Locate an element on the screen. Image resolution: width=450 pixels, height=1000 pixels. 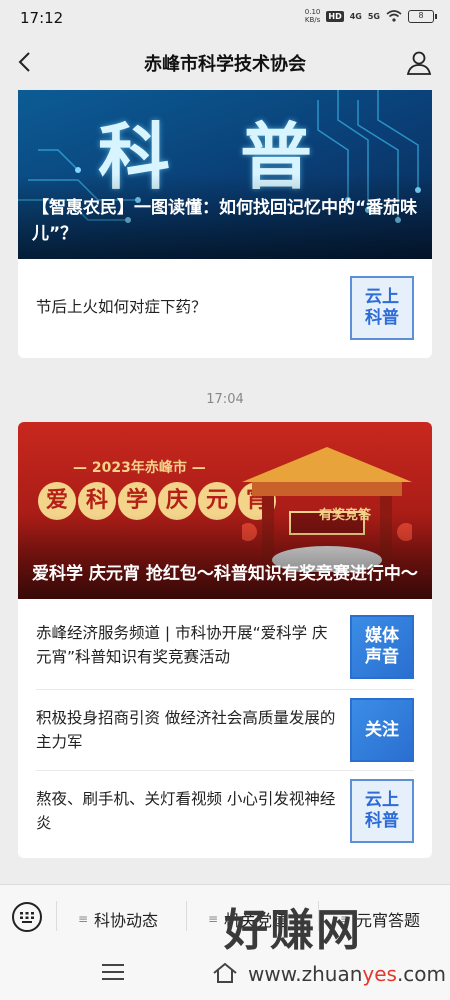
list-item: 积极投身招商引资 做经济社会高质量发展的主力军 关注 is located at coordinates (225, 730).